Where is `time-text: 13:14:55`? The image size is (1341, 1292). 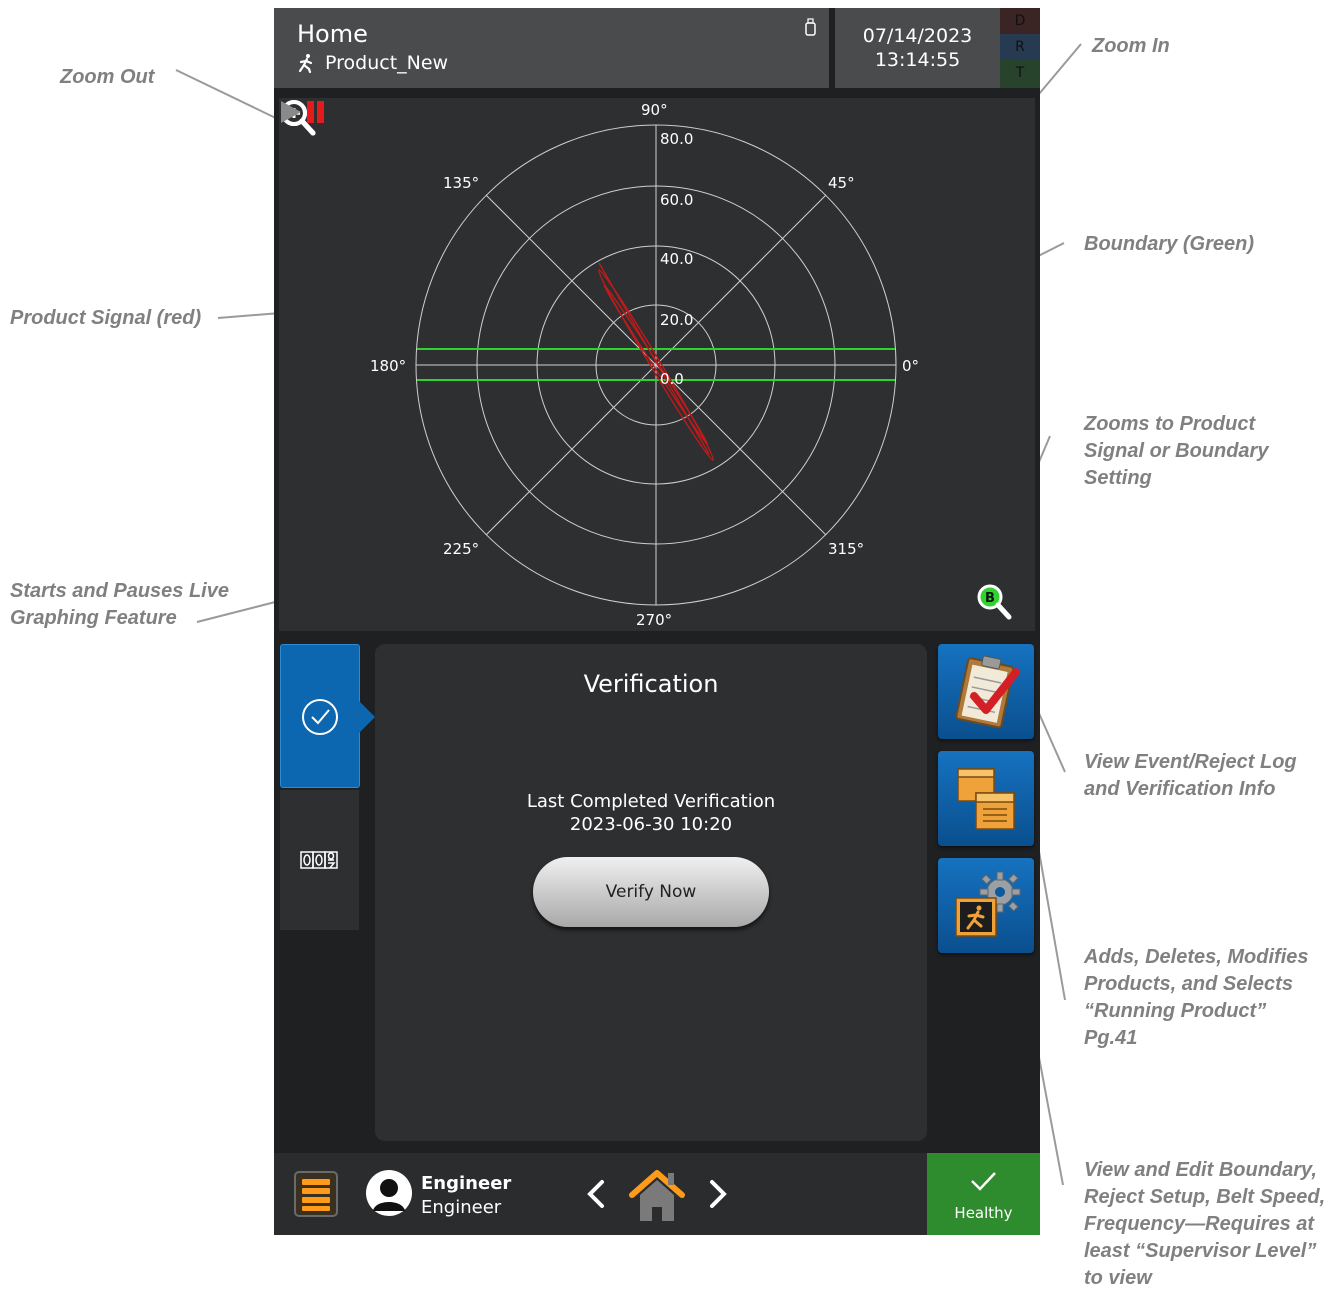 time-text: 13:14:55 is located at coordinates (917, 60).